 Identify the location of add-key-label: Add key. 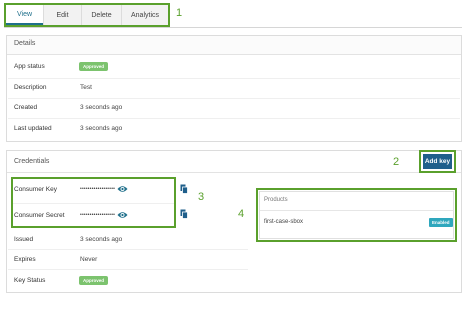
(437, 161).